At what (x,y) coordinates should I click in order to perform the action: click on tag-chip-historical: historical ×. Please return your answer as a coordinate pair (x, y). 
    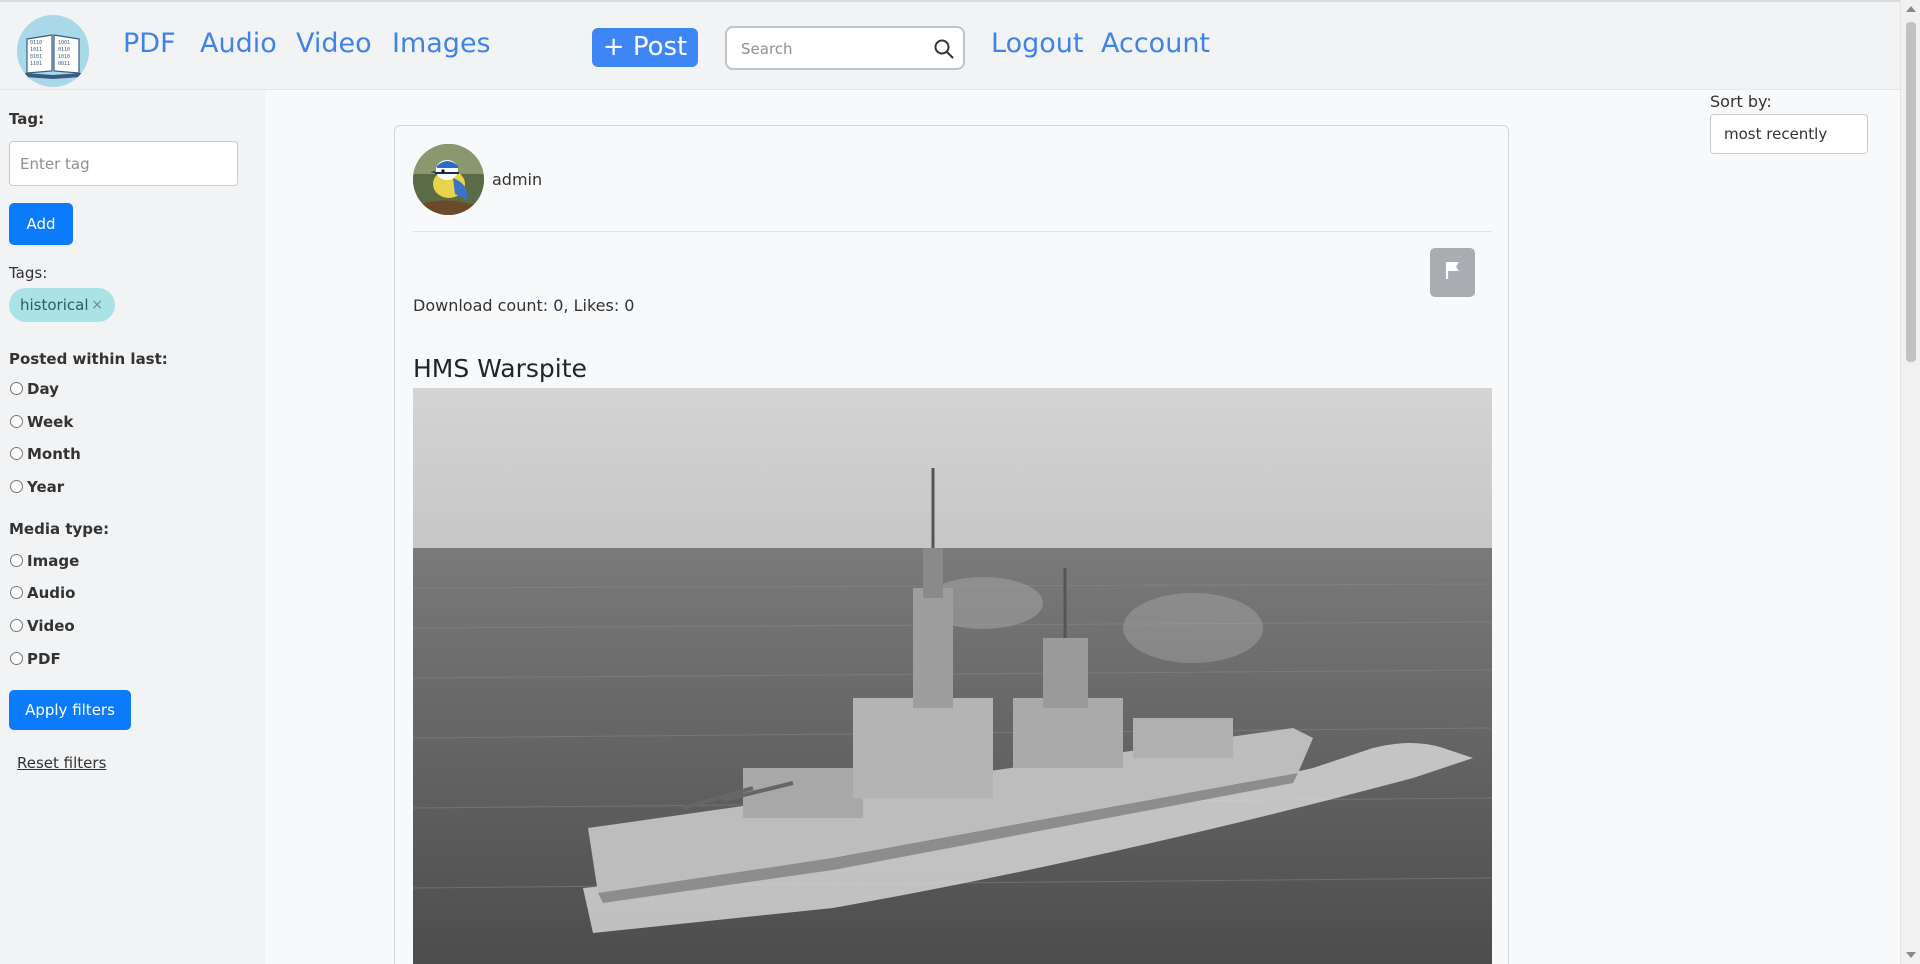
    Looking at the image, I should click on (62, 305).